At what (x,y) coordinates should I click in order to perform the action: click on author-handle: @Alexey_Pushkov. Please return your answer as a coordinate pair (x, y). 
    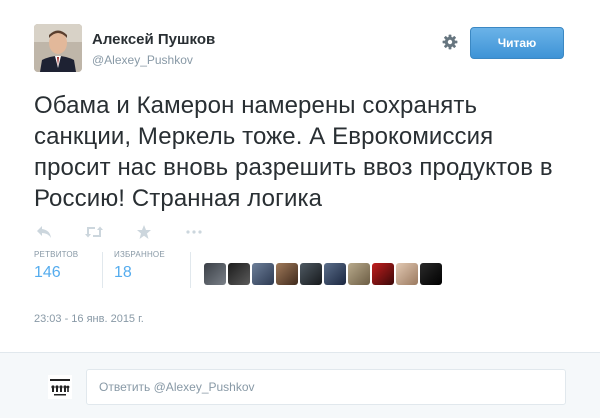
    Looking at the image, I should click on (142, 60).